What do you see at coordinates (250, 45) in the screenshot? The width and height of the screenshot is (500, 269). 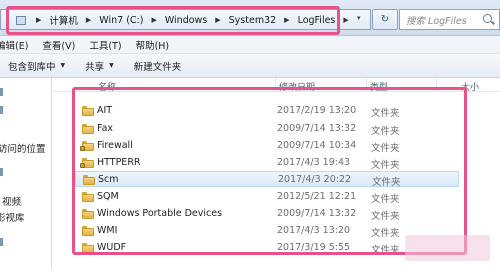 I see `menu-bar: 编辑(E) 查看(V) 工具(T) 帮助(H)` at bounding box center [250, 45].